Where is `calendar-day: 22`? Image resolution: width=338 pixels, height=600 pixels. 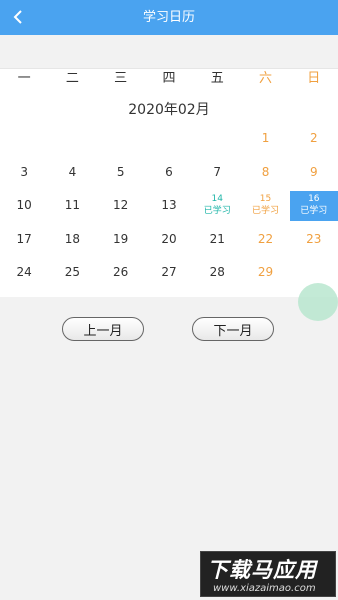
calendar-day: 22 is located at coordinates (265, 240).